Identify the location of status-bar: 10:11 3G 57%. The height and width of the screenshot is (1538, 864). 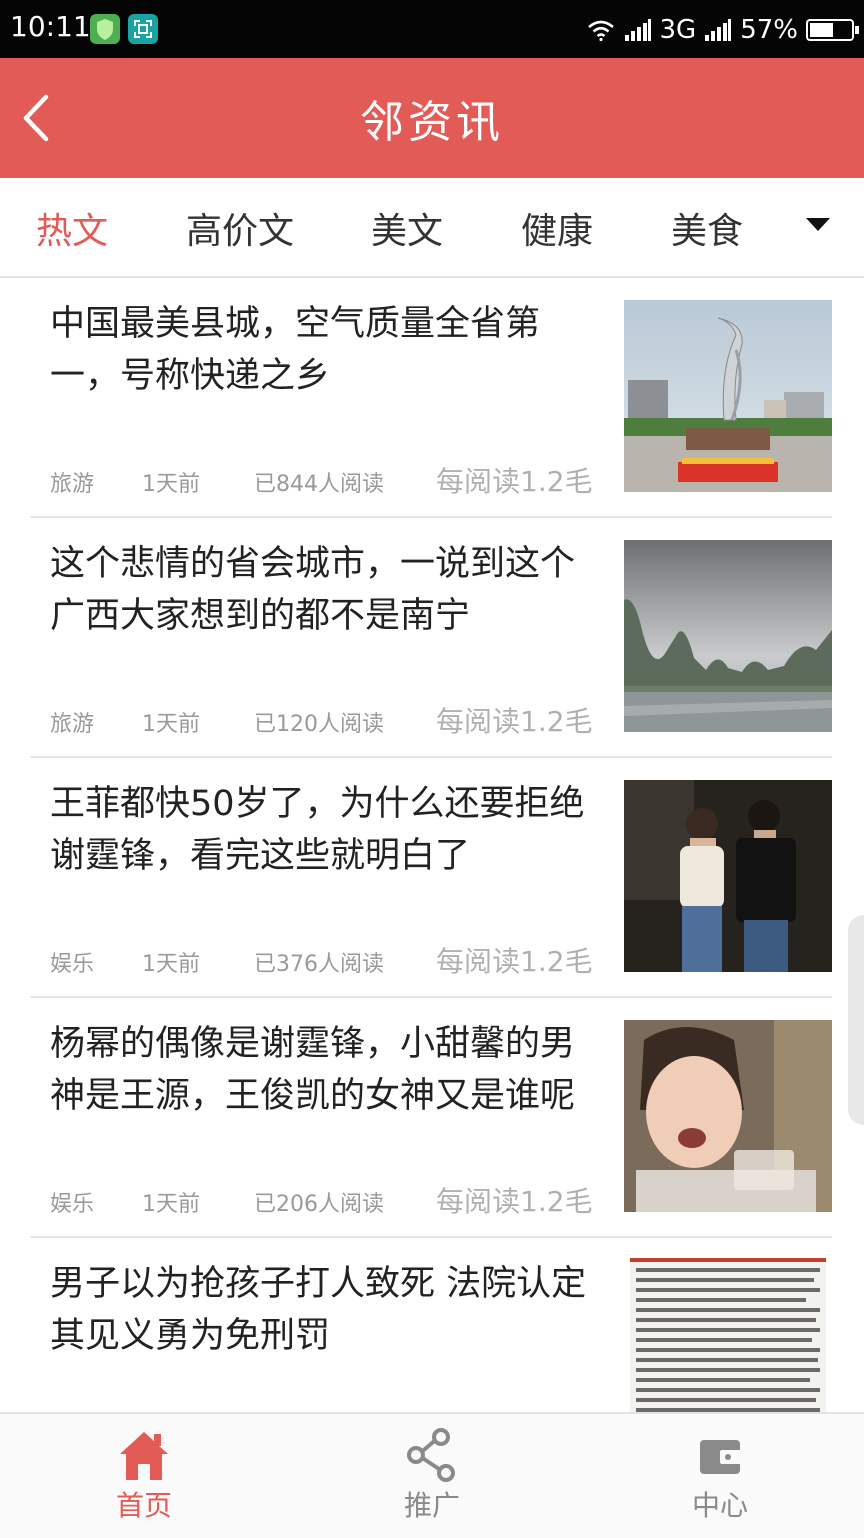
(432, 29).